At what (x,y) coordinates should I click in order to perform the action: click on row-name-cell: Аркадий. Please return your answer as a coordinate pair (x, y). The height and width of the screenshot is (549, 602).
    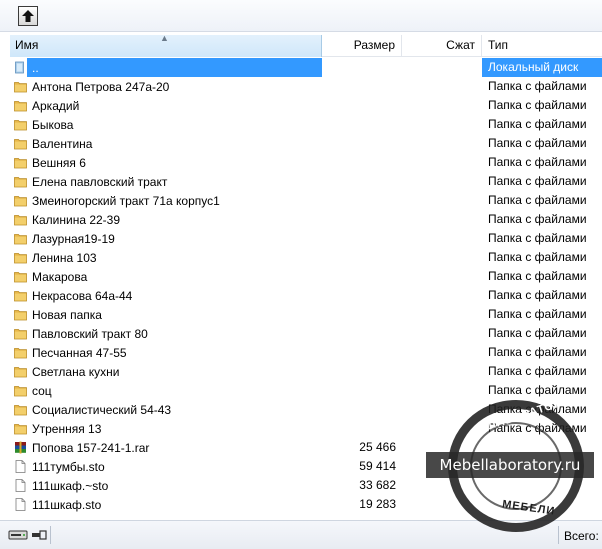
    Looking at the image, I should click on (166, 105).